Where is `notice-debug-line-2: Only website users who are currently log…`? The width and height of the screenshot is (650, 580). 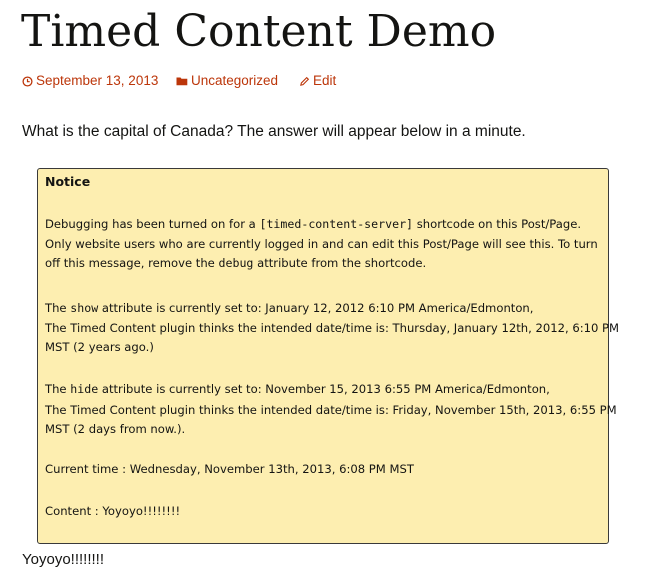 notice-debug-line-2: Only website users who are currently log… is located at coordinates (321, 244).